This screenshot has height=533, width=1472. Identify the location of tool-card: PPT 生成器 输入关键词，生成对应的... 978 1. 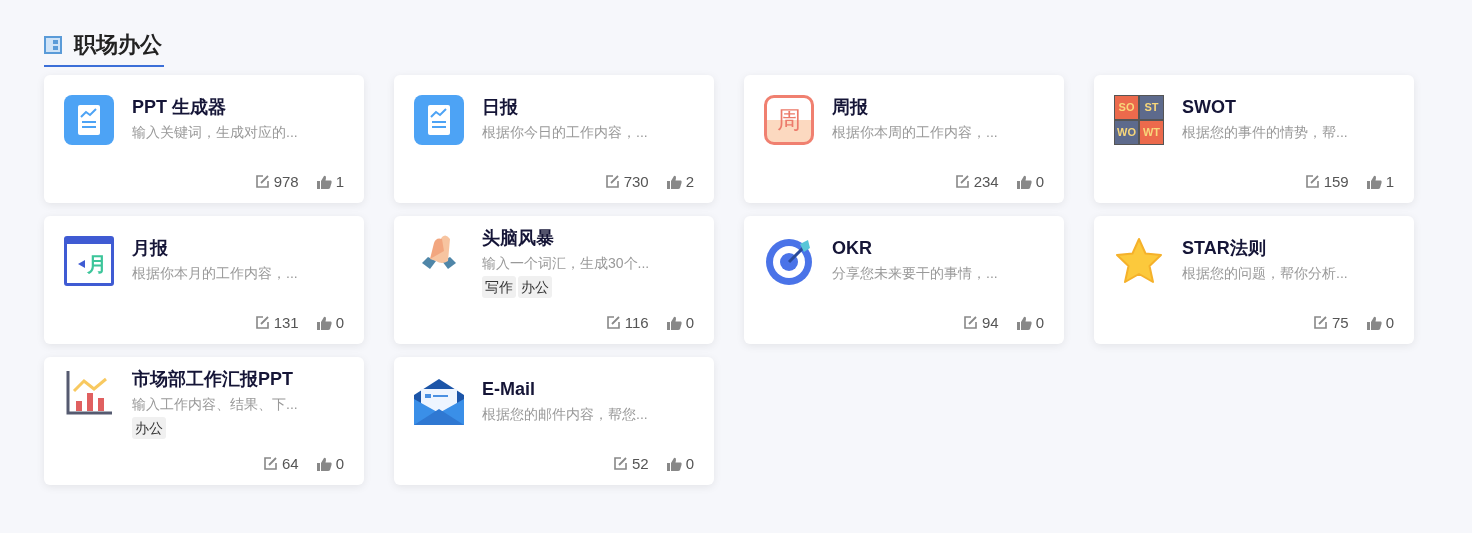
(204, 139).